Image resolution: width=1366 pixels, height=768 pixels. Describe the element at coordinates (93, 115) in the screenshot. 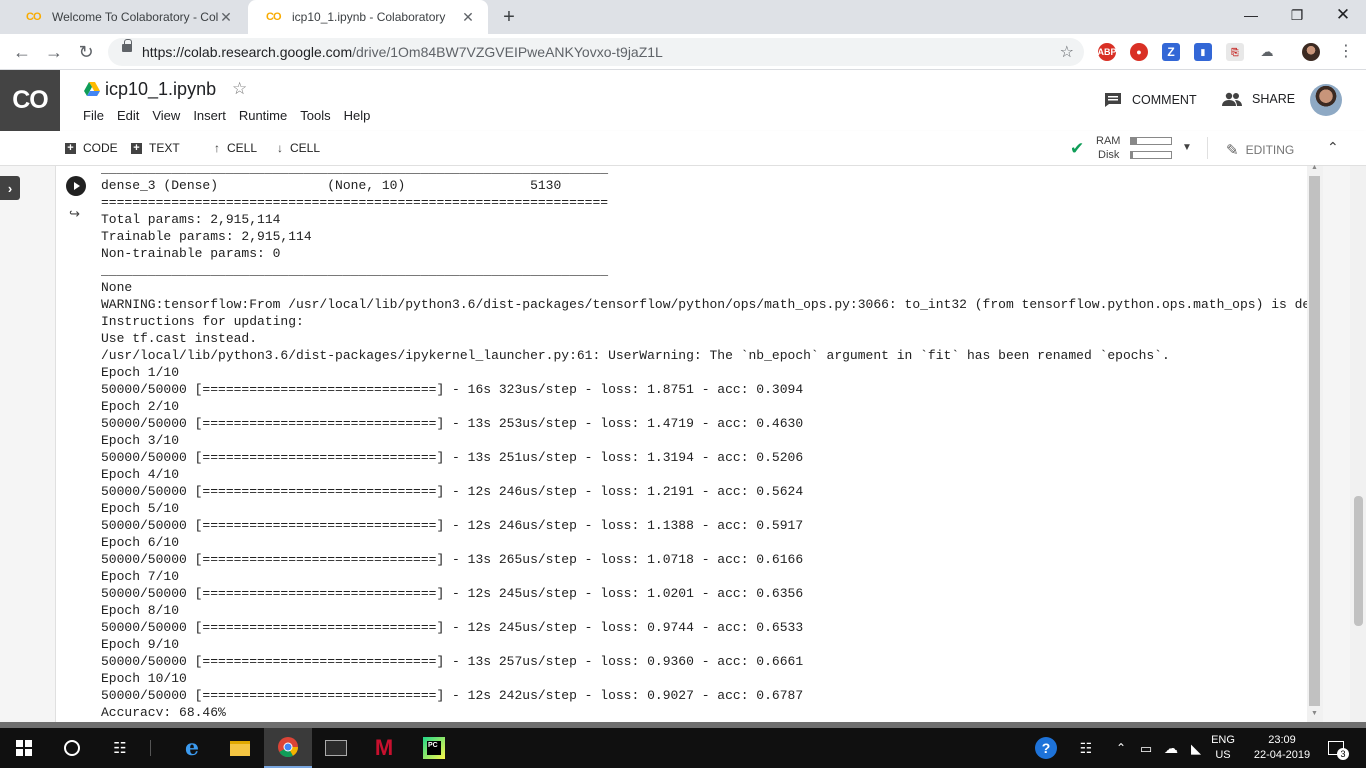

I see `menu-file: File` at that location.